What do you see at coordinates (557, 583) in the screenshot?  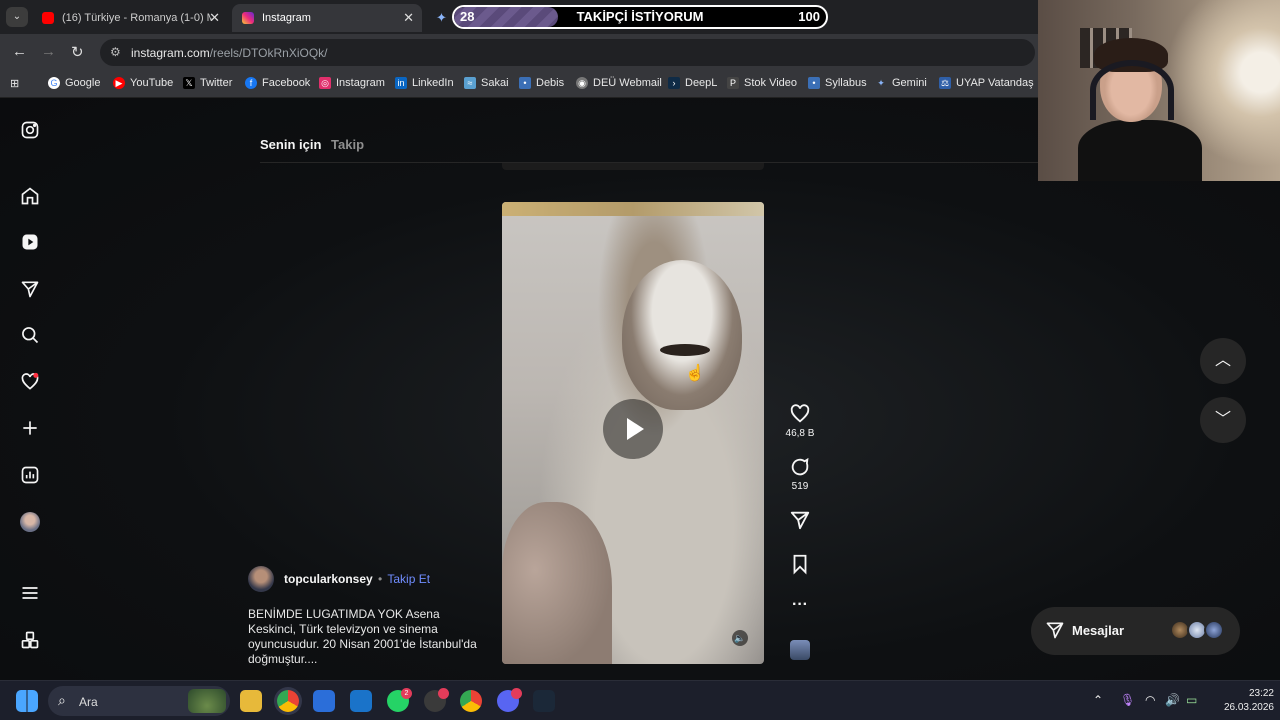 I see `video-person-arm` at bounding box center [557, 583].